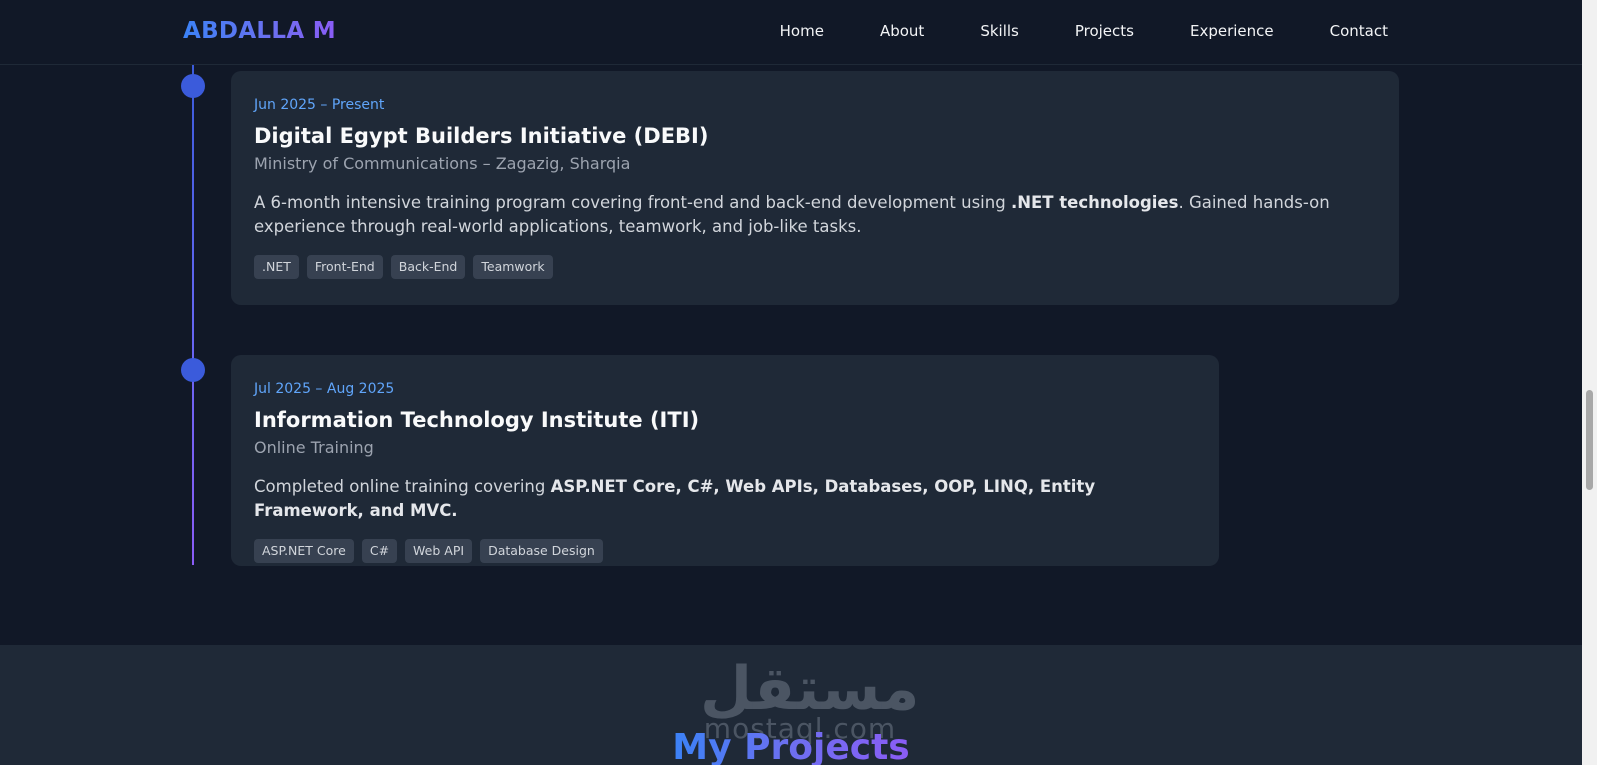 The width and height of the screenshot is (1597, 765). I want to click on site-logo: ABDALLA M, so click(259, 31).